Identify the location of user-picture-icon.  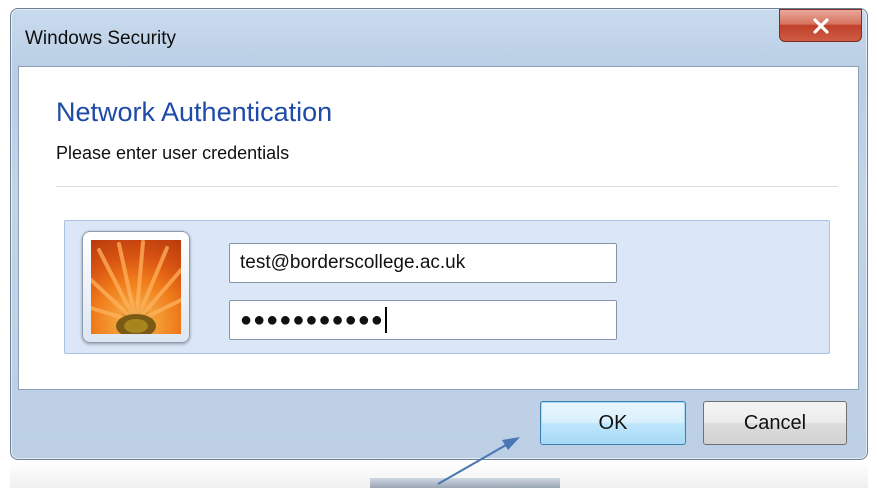
(136, 287).